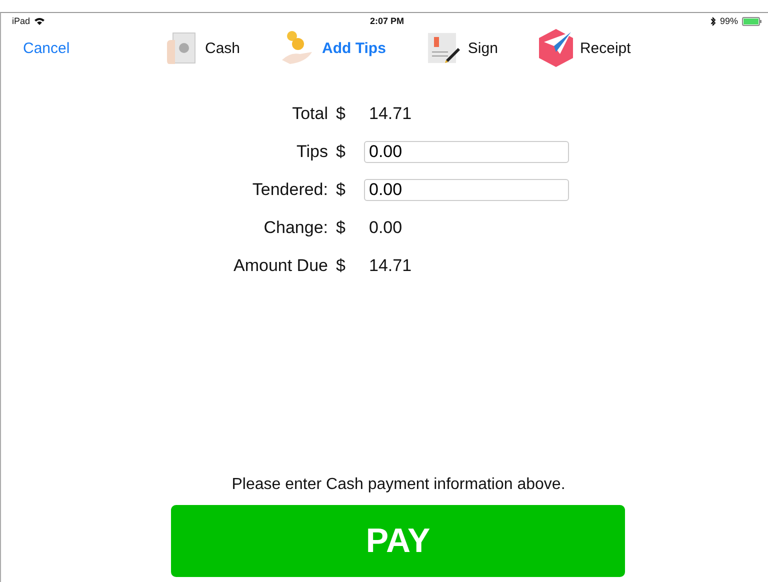 The height and width of the screenshot is (582, 768). Describe the element at coordinates (556, 48) in the screenshot. I see `paper-plane-icon` at that location.